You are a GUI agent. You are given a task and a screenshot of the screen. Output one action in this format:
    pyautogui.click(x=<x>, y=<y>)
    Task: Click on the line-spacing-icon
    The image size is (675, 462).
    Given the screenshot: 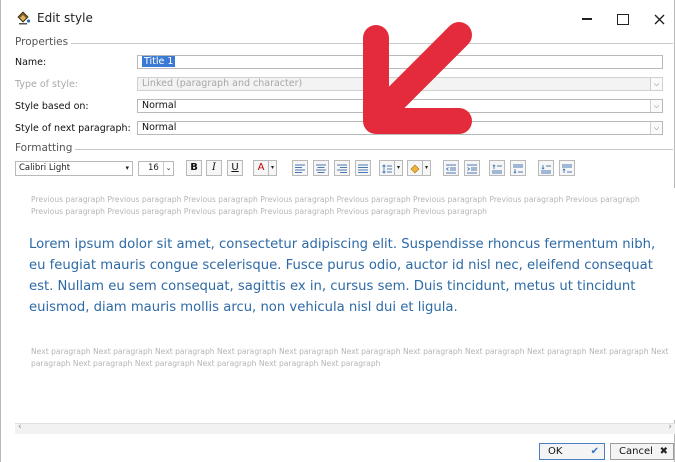 What is the action you would take?
    pyautogui.click(x=387, y=169)
    